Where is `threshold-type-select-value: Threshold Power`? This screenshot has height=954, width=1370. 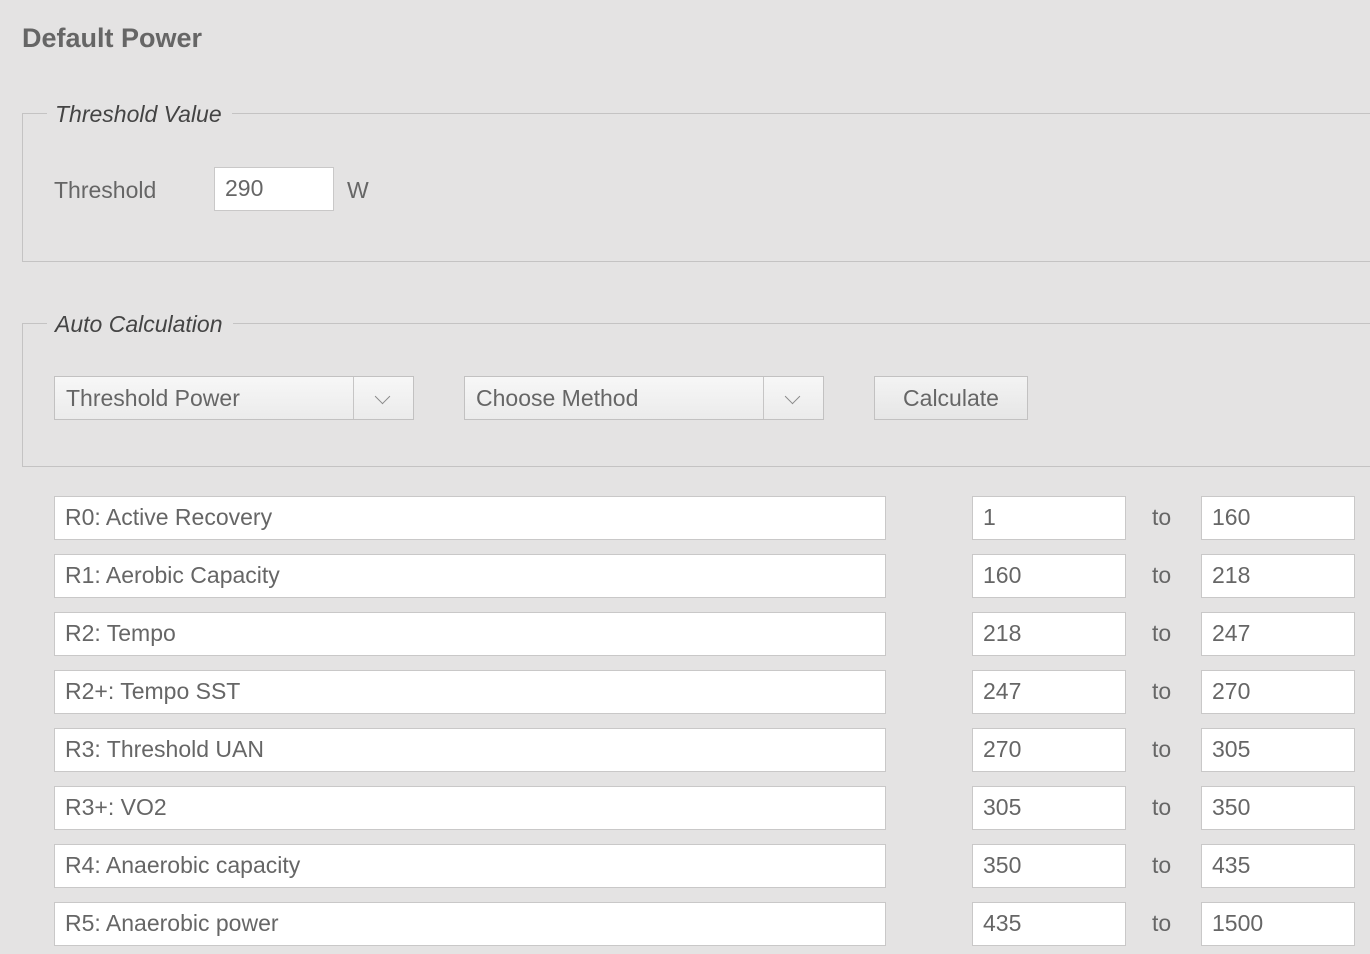
threshold-type-select-value: Threshold Power is located at coordinates (153, 398).